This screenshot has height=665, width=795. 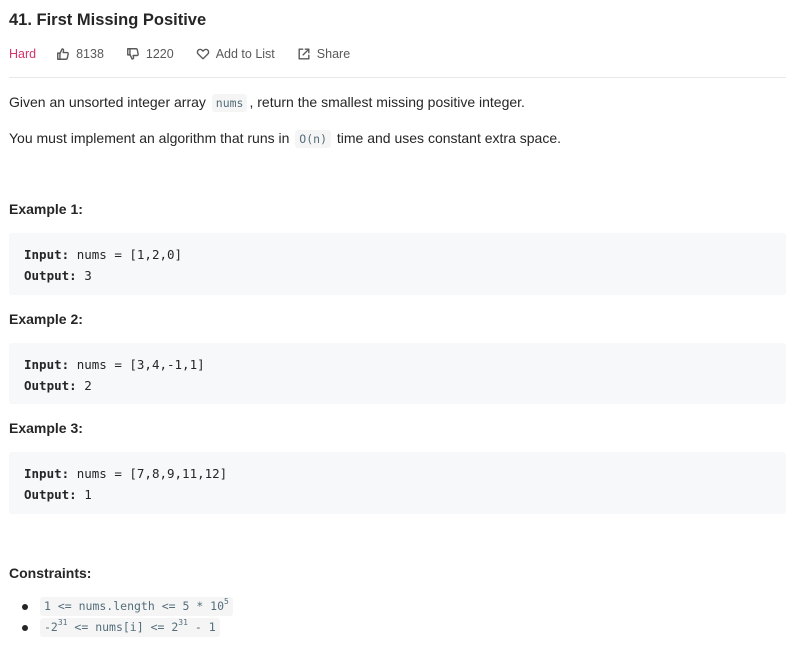 What do you see at coordinates (88, 275) in the screenshot?
I see `example-1-output: 3` at bounding box center [88, 275].